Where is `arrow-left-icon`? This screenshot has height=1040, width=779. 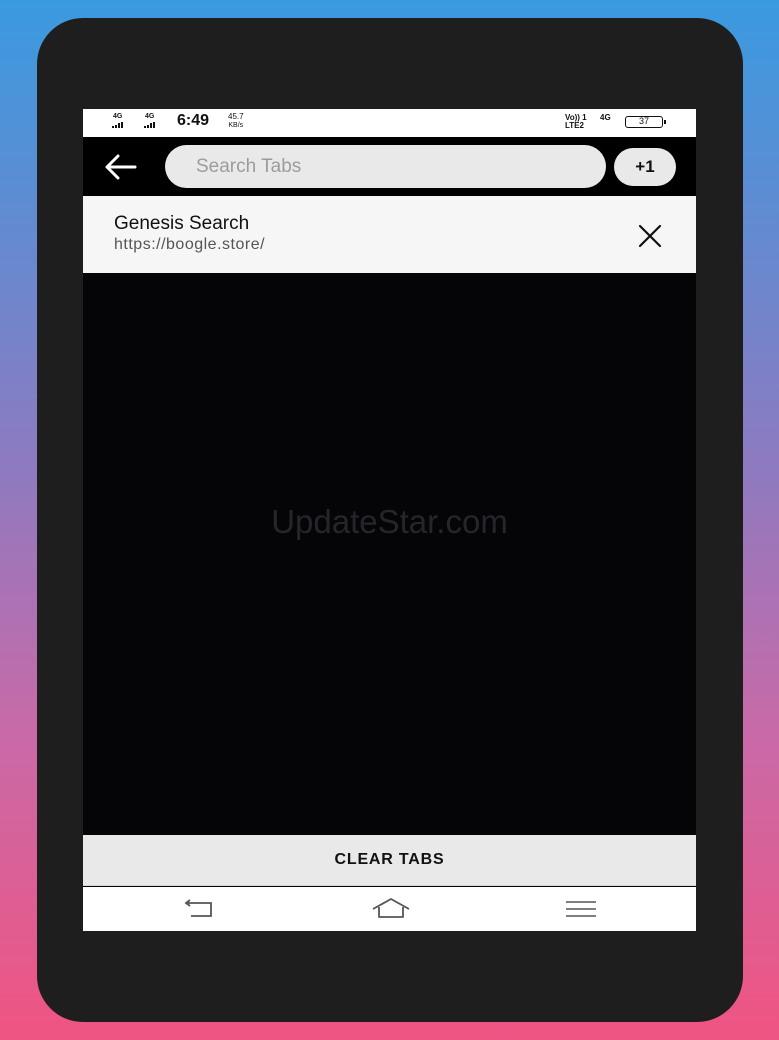
arrow-left-icon is located at coordinates (121, 167).